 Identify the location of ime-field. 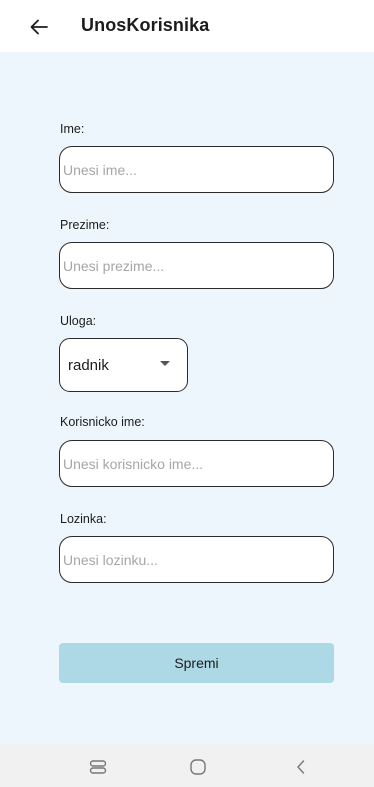
(196, 169).